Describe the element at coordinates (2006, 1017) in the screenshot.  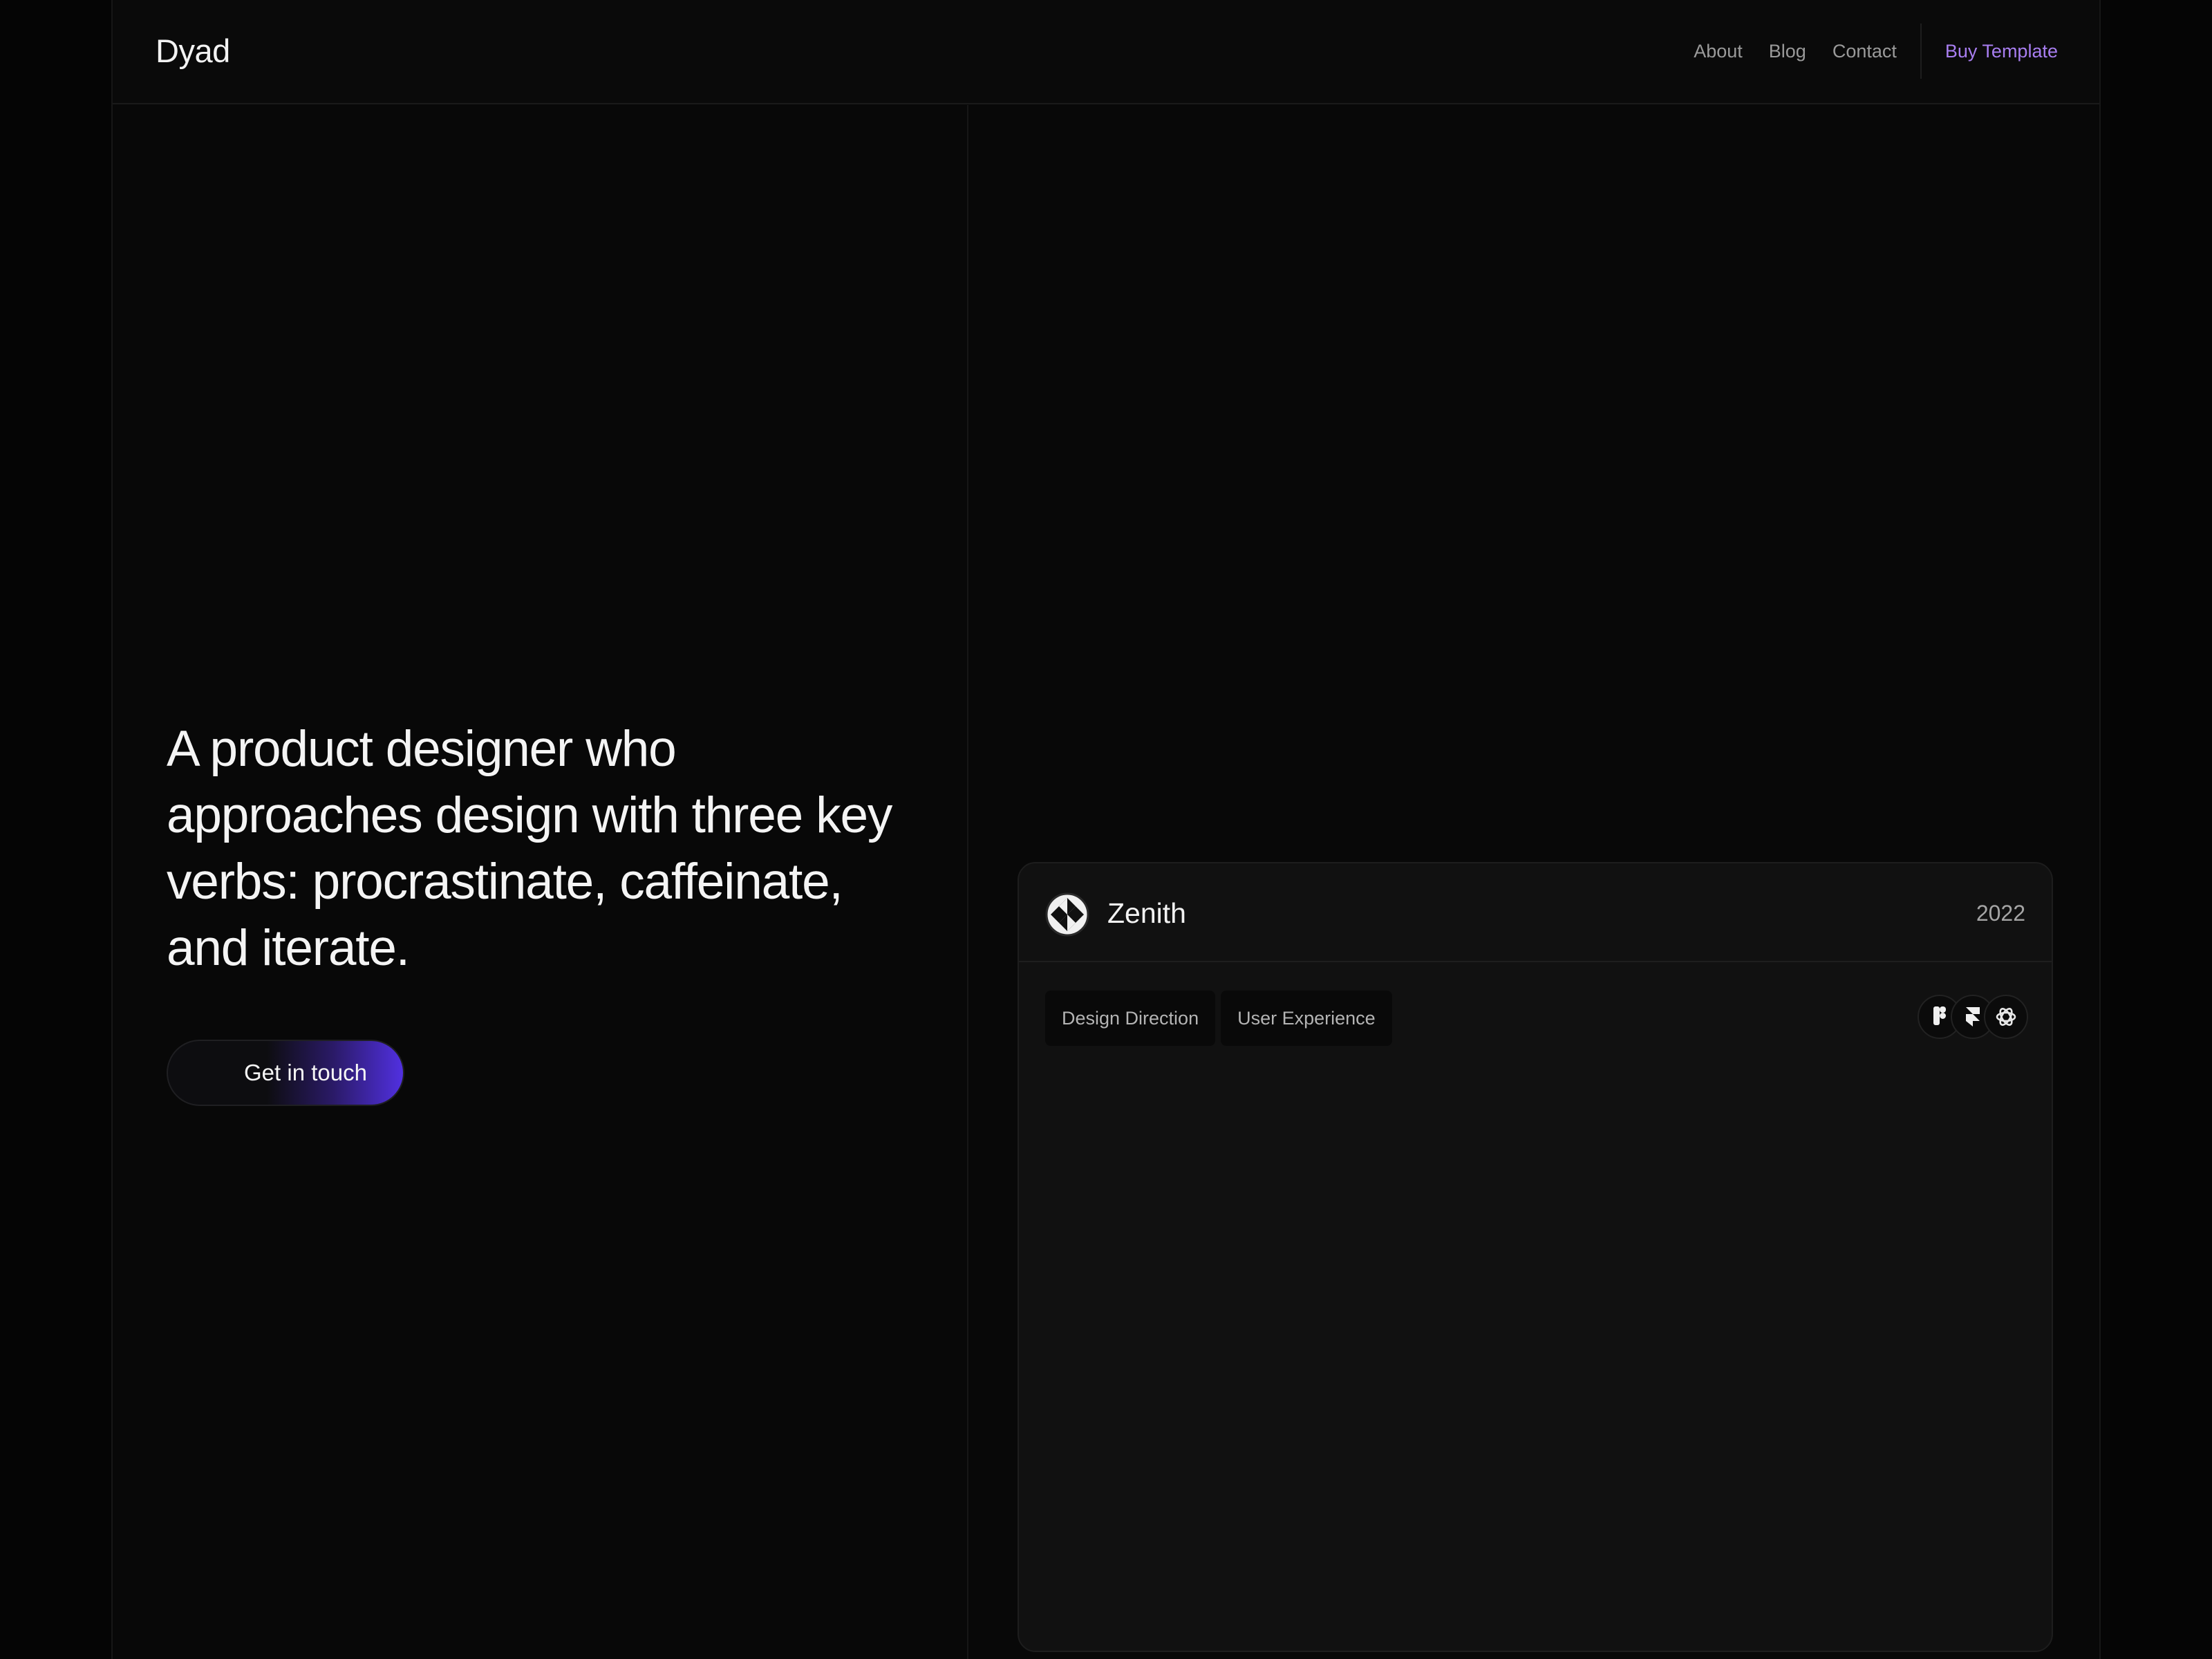
I see `openai-icon` at that location.